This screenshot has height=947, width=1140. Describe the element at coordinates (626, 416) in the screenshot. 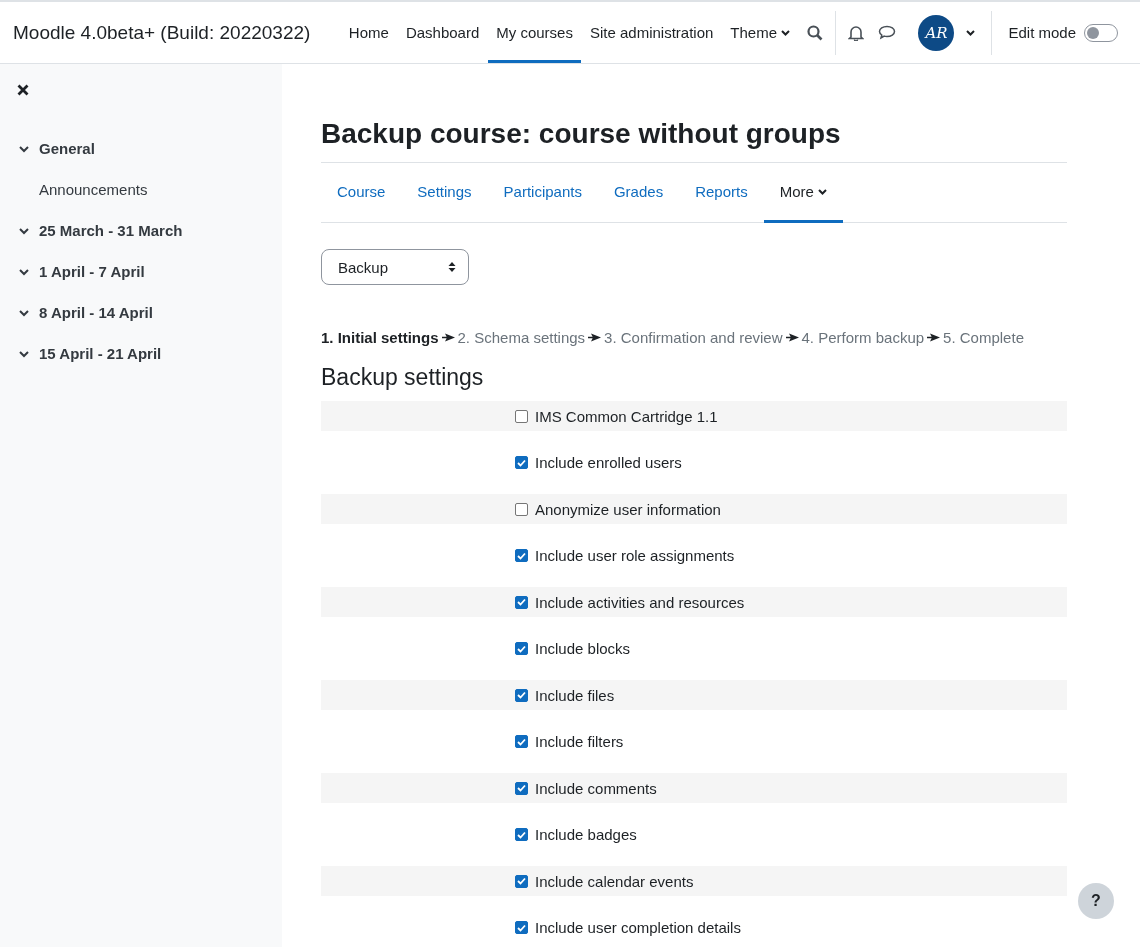

I see `setting-label: IMS Common Cartridge 1.1` at that location.